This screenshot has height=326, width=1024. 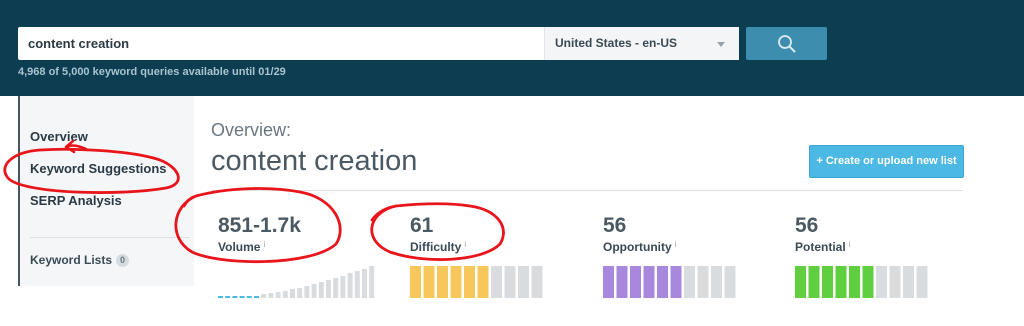 I want to click on search-button, so click(x=786, y=43).